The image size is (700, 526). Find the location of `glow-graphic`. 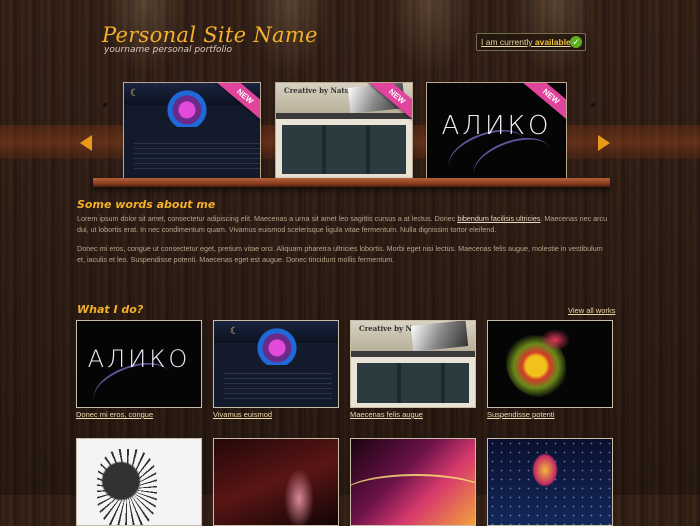

glow-graphic is located at coordinates (299, 497).